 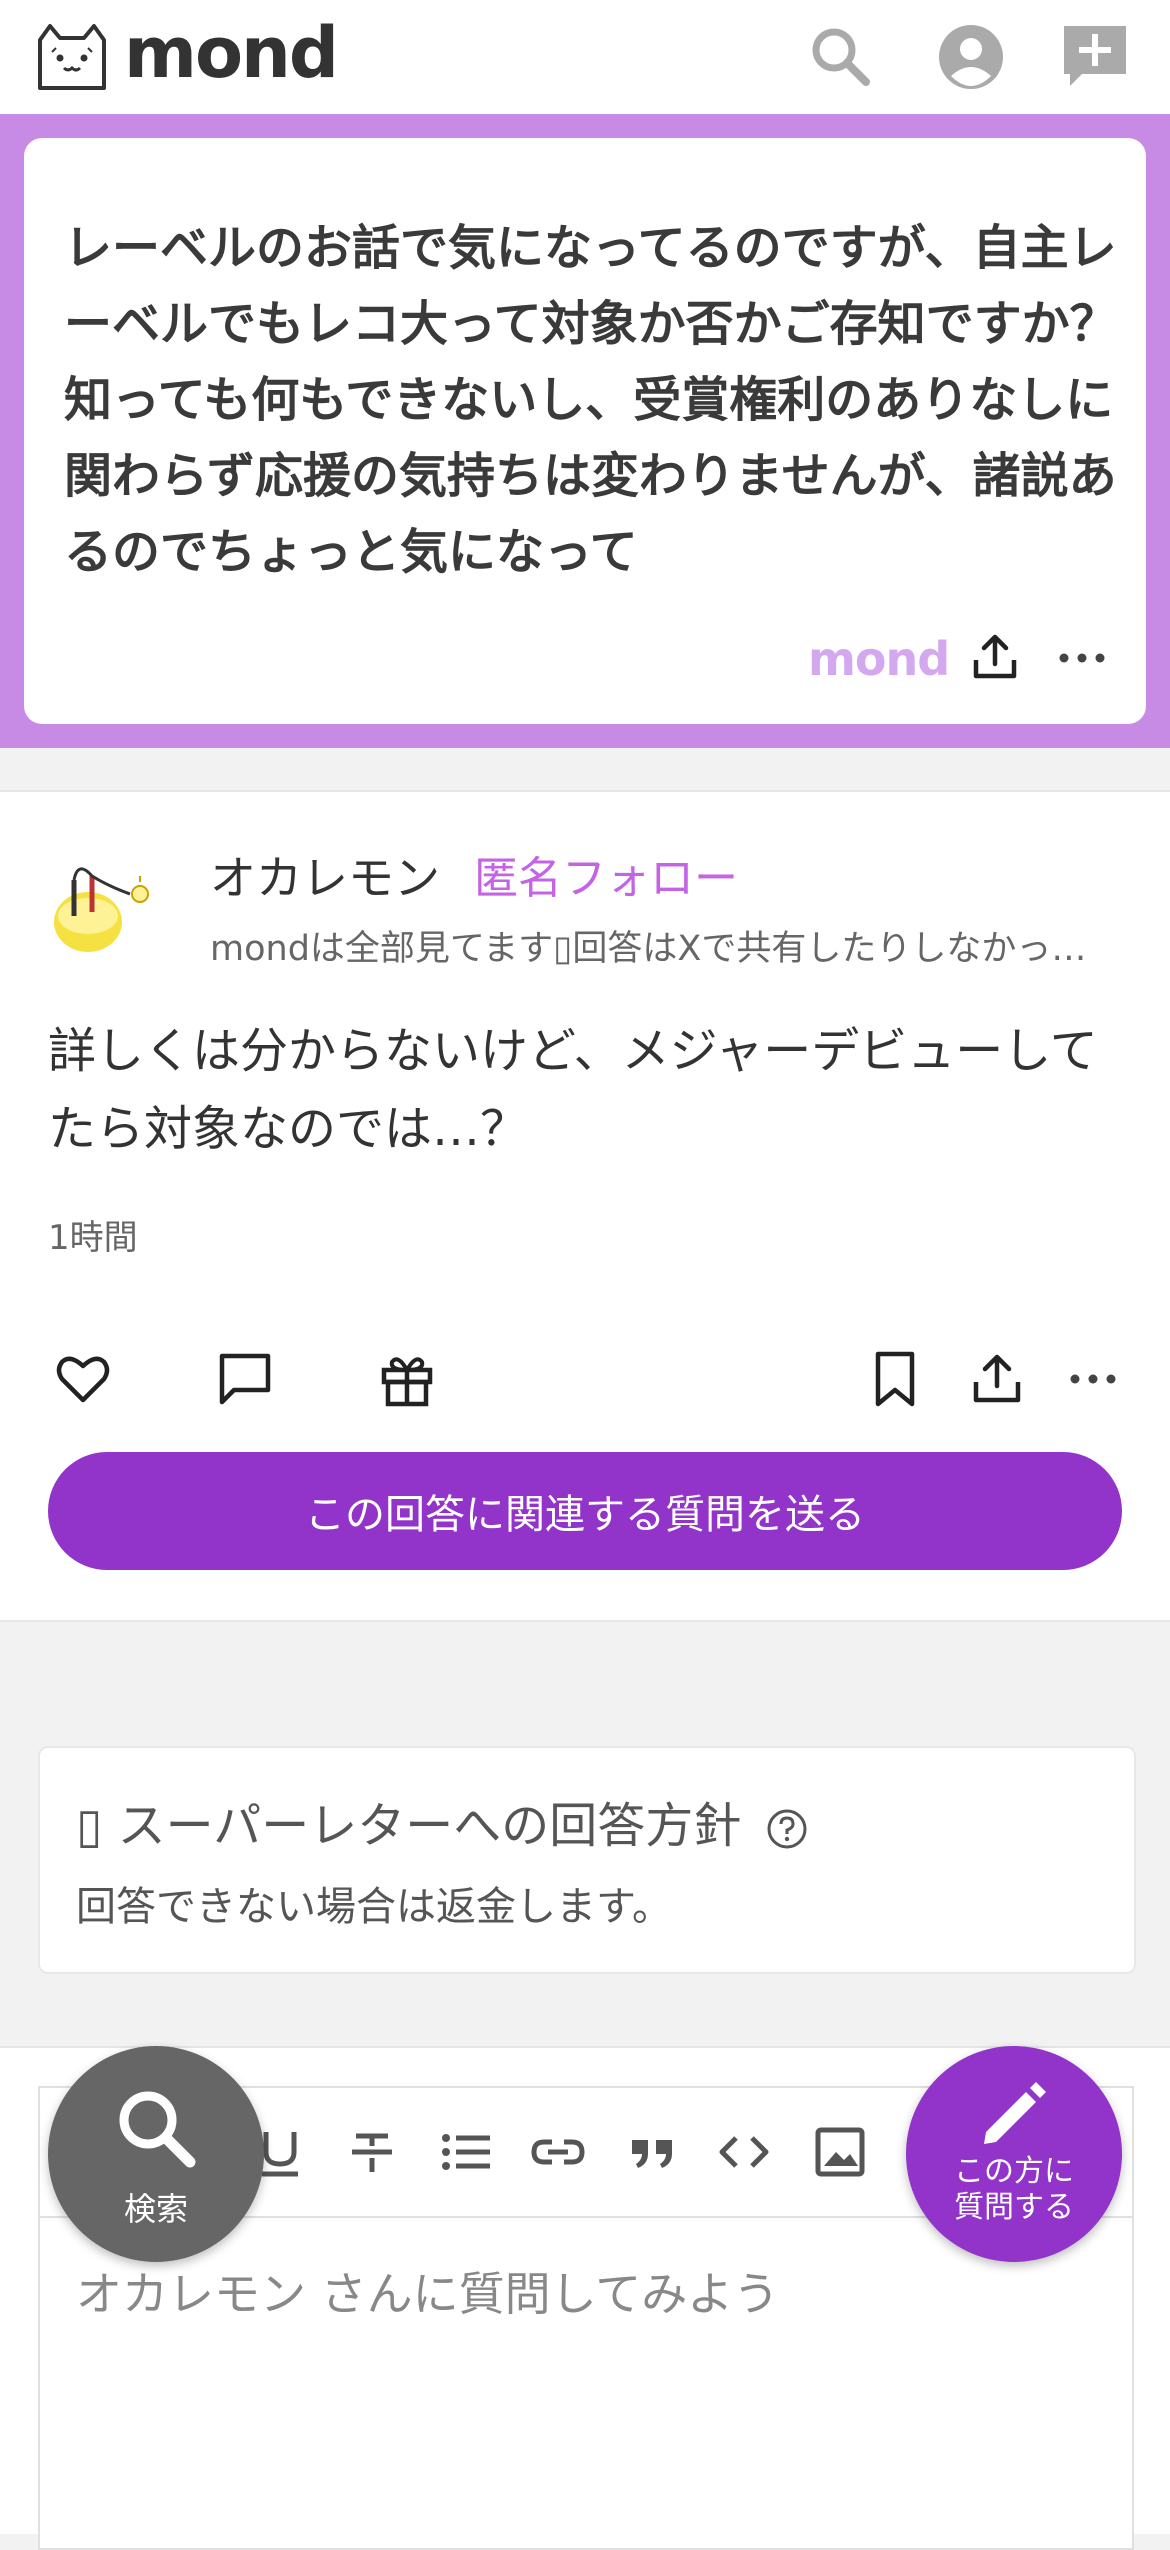 I want to click on mond-watermark: mond, so click(x=879, y=659).